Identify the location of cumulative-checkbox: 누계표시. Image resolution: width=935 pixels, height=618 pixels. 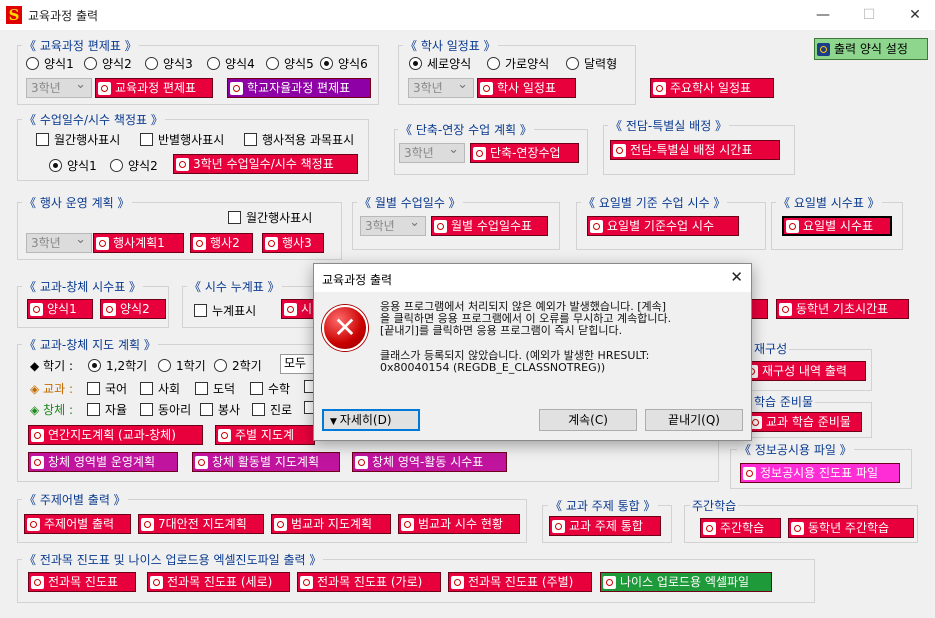
(225, 310).